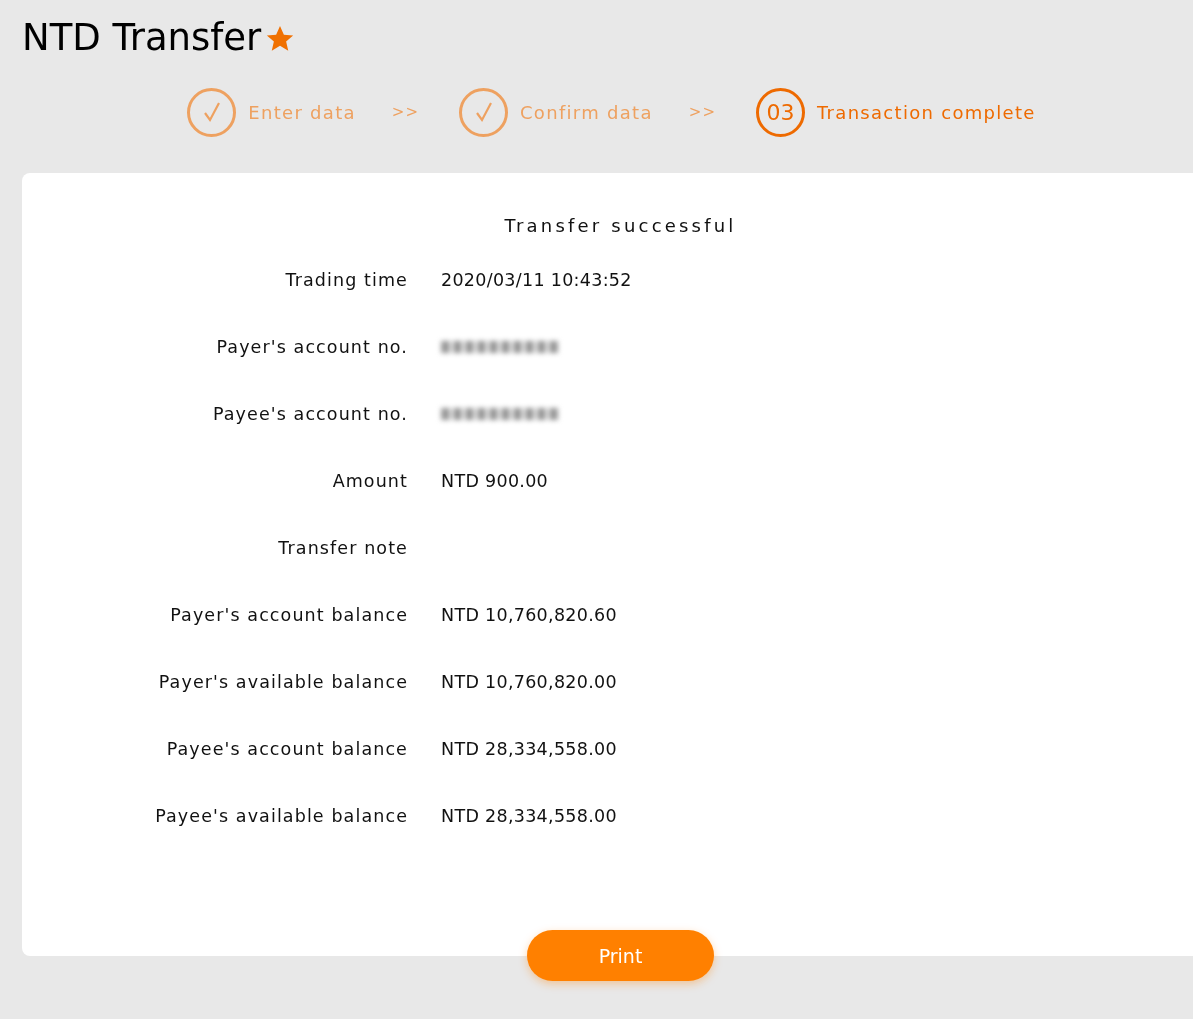 The image size is (1193, 1019). What do you see at coordinates (529, 682) in the screenshot?
I see `field-value: NTD 10,760,820.00` at bounding box center [529, 682].